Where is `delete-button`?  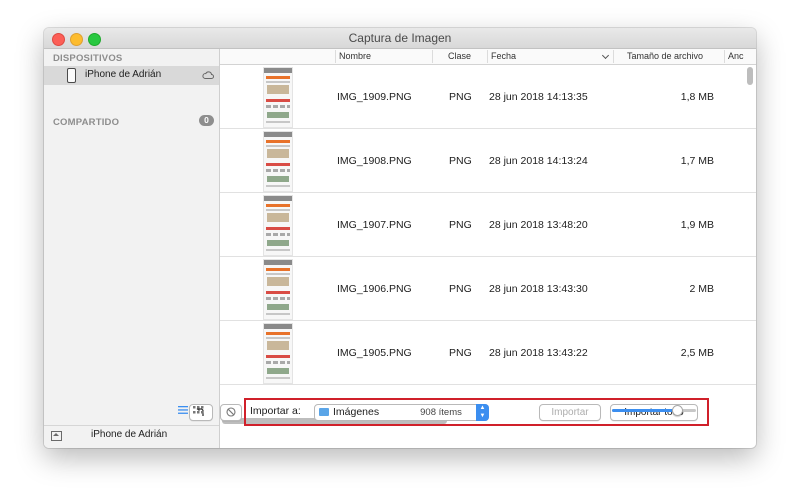
delete-button is located at coordinates (231, 412).